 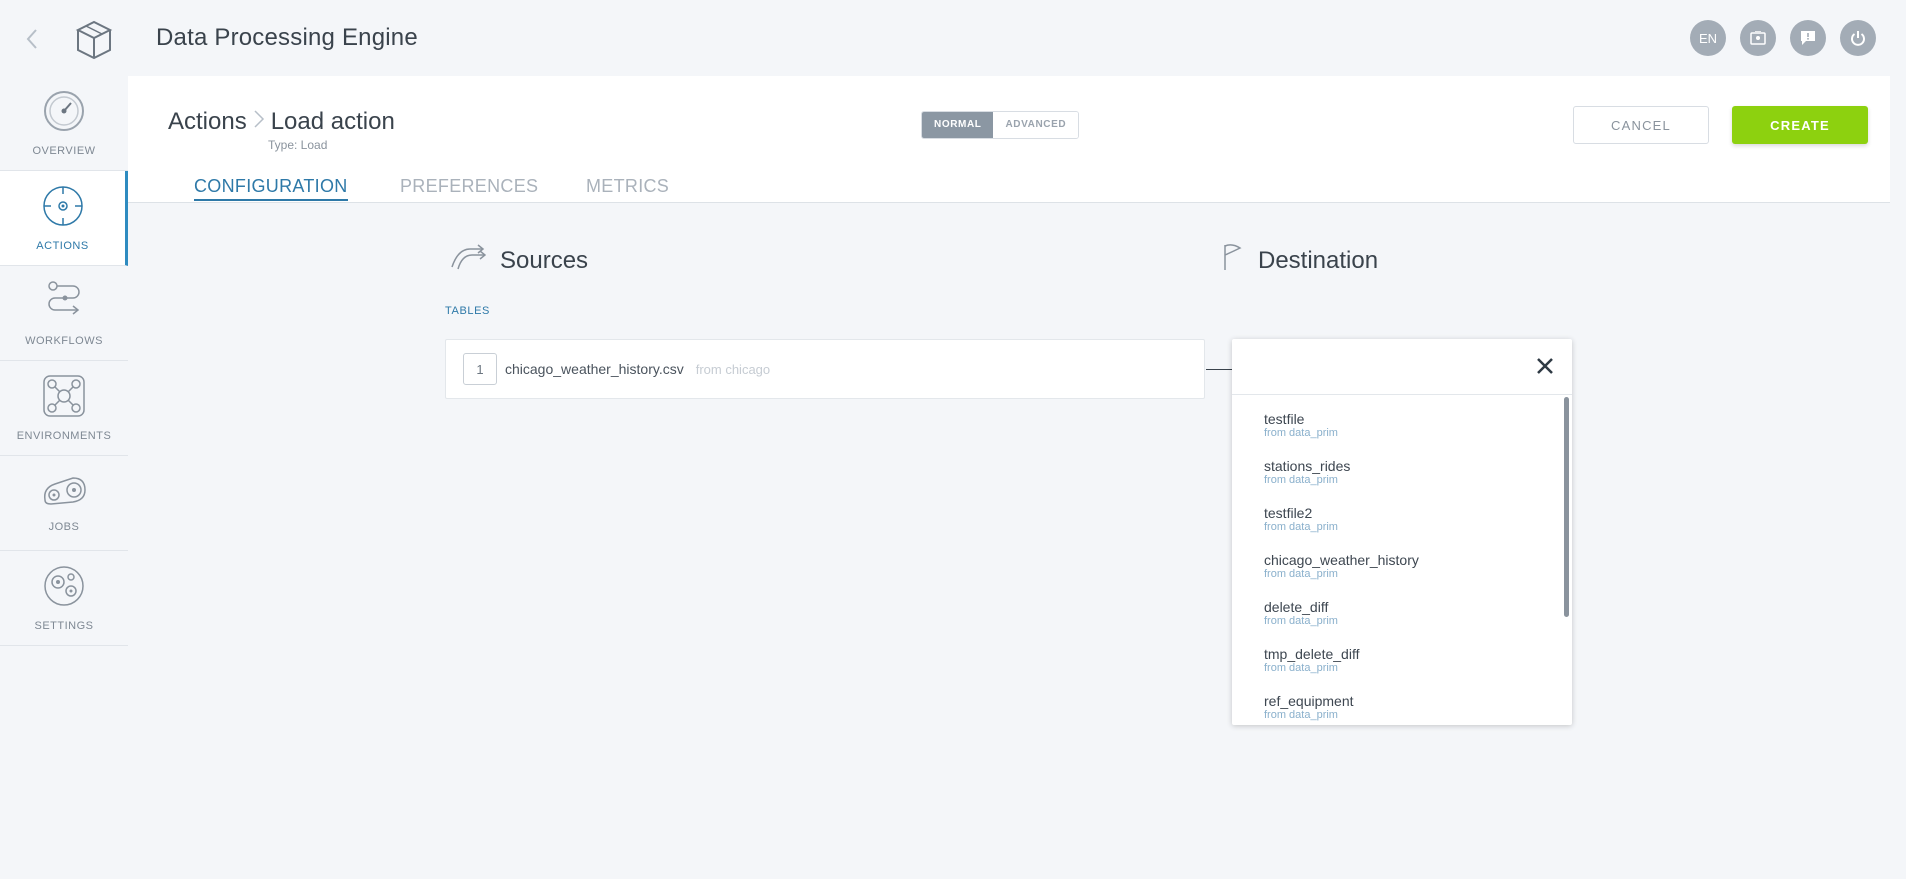 I want to click on breadcrumb: Actions Load action, so click(x=281, y=122).